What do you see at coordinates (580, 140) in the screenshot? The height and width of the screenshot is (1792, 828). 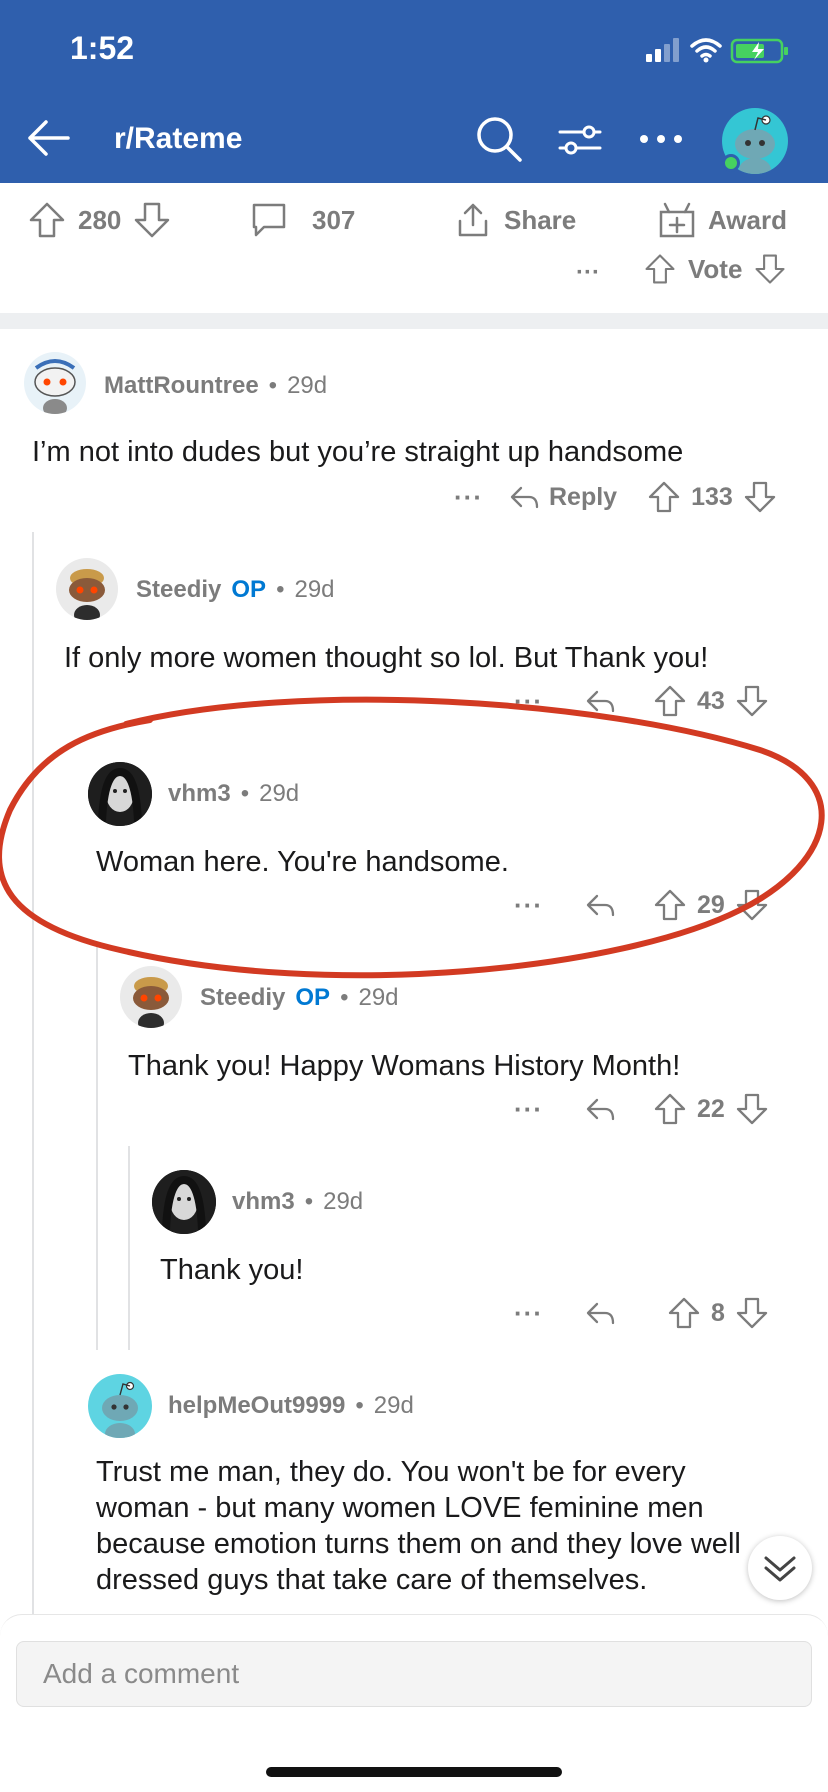 I see `filter-icon` at bounding box center [580, 140].